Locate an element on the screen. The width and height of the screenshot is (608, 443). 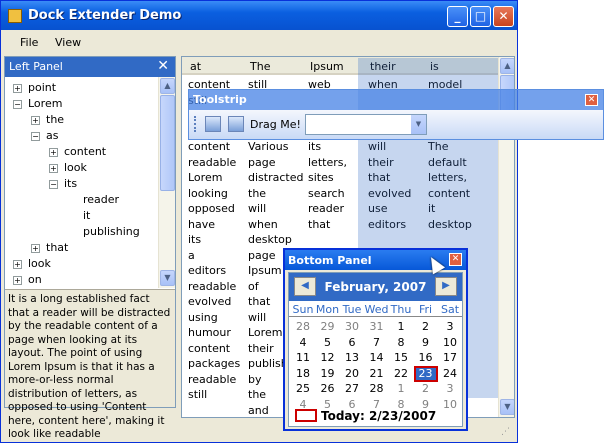
grid-cell: looking is located at coordinates (214, 194).